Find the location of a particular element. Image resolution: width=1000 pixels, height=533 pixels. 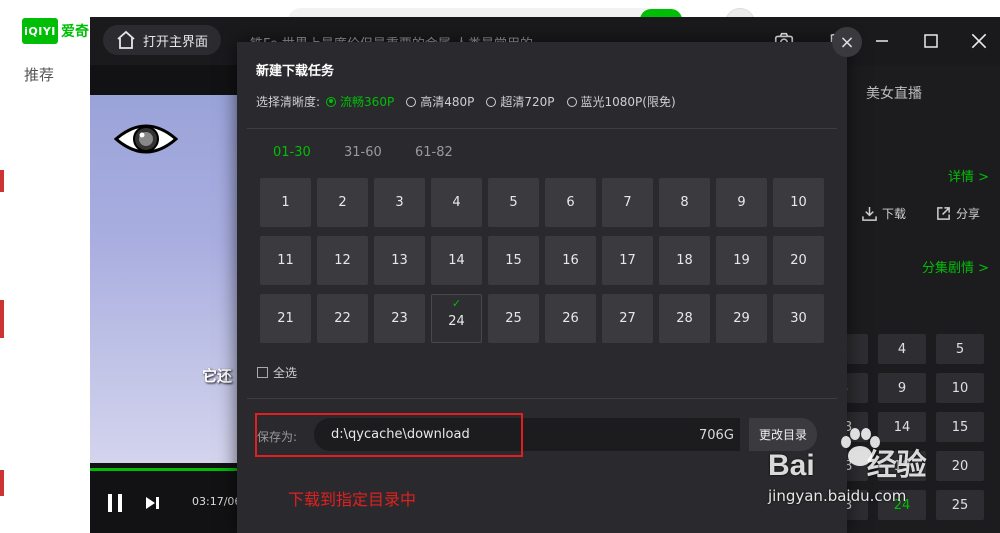

episode-tile: 6 is located at coordinates (570, 202).